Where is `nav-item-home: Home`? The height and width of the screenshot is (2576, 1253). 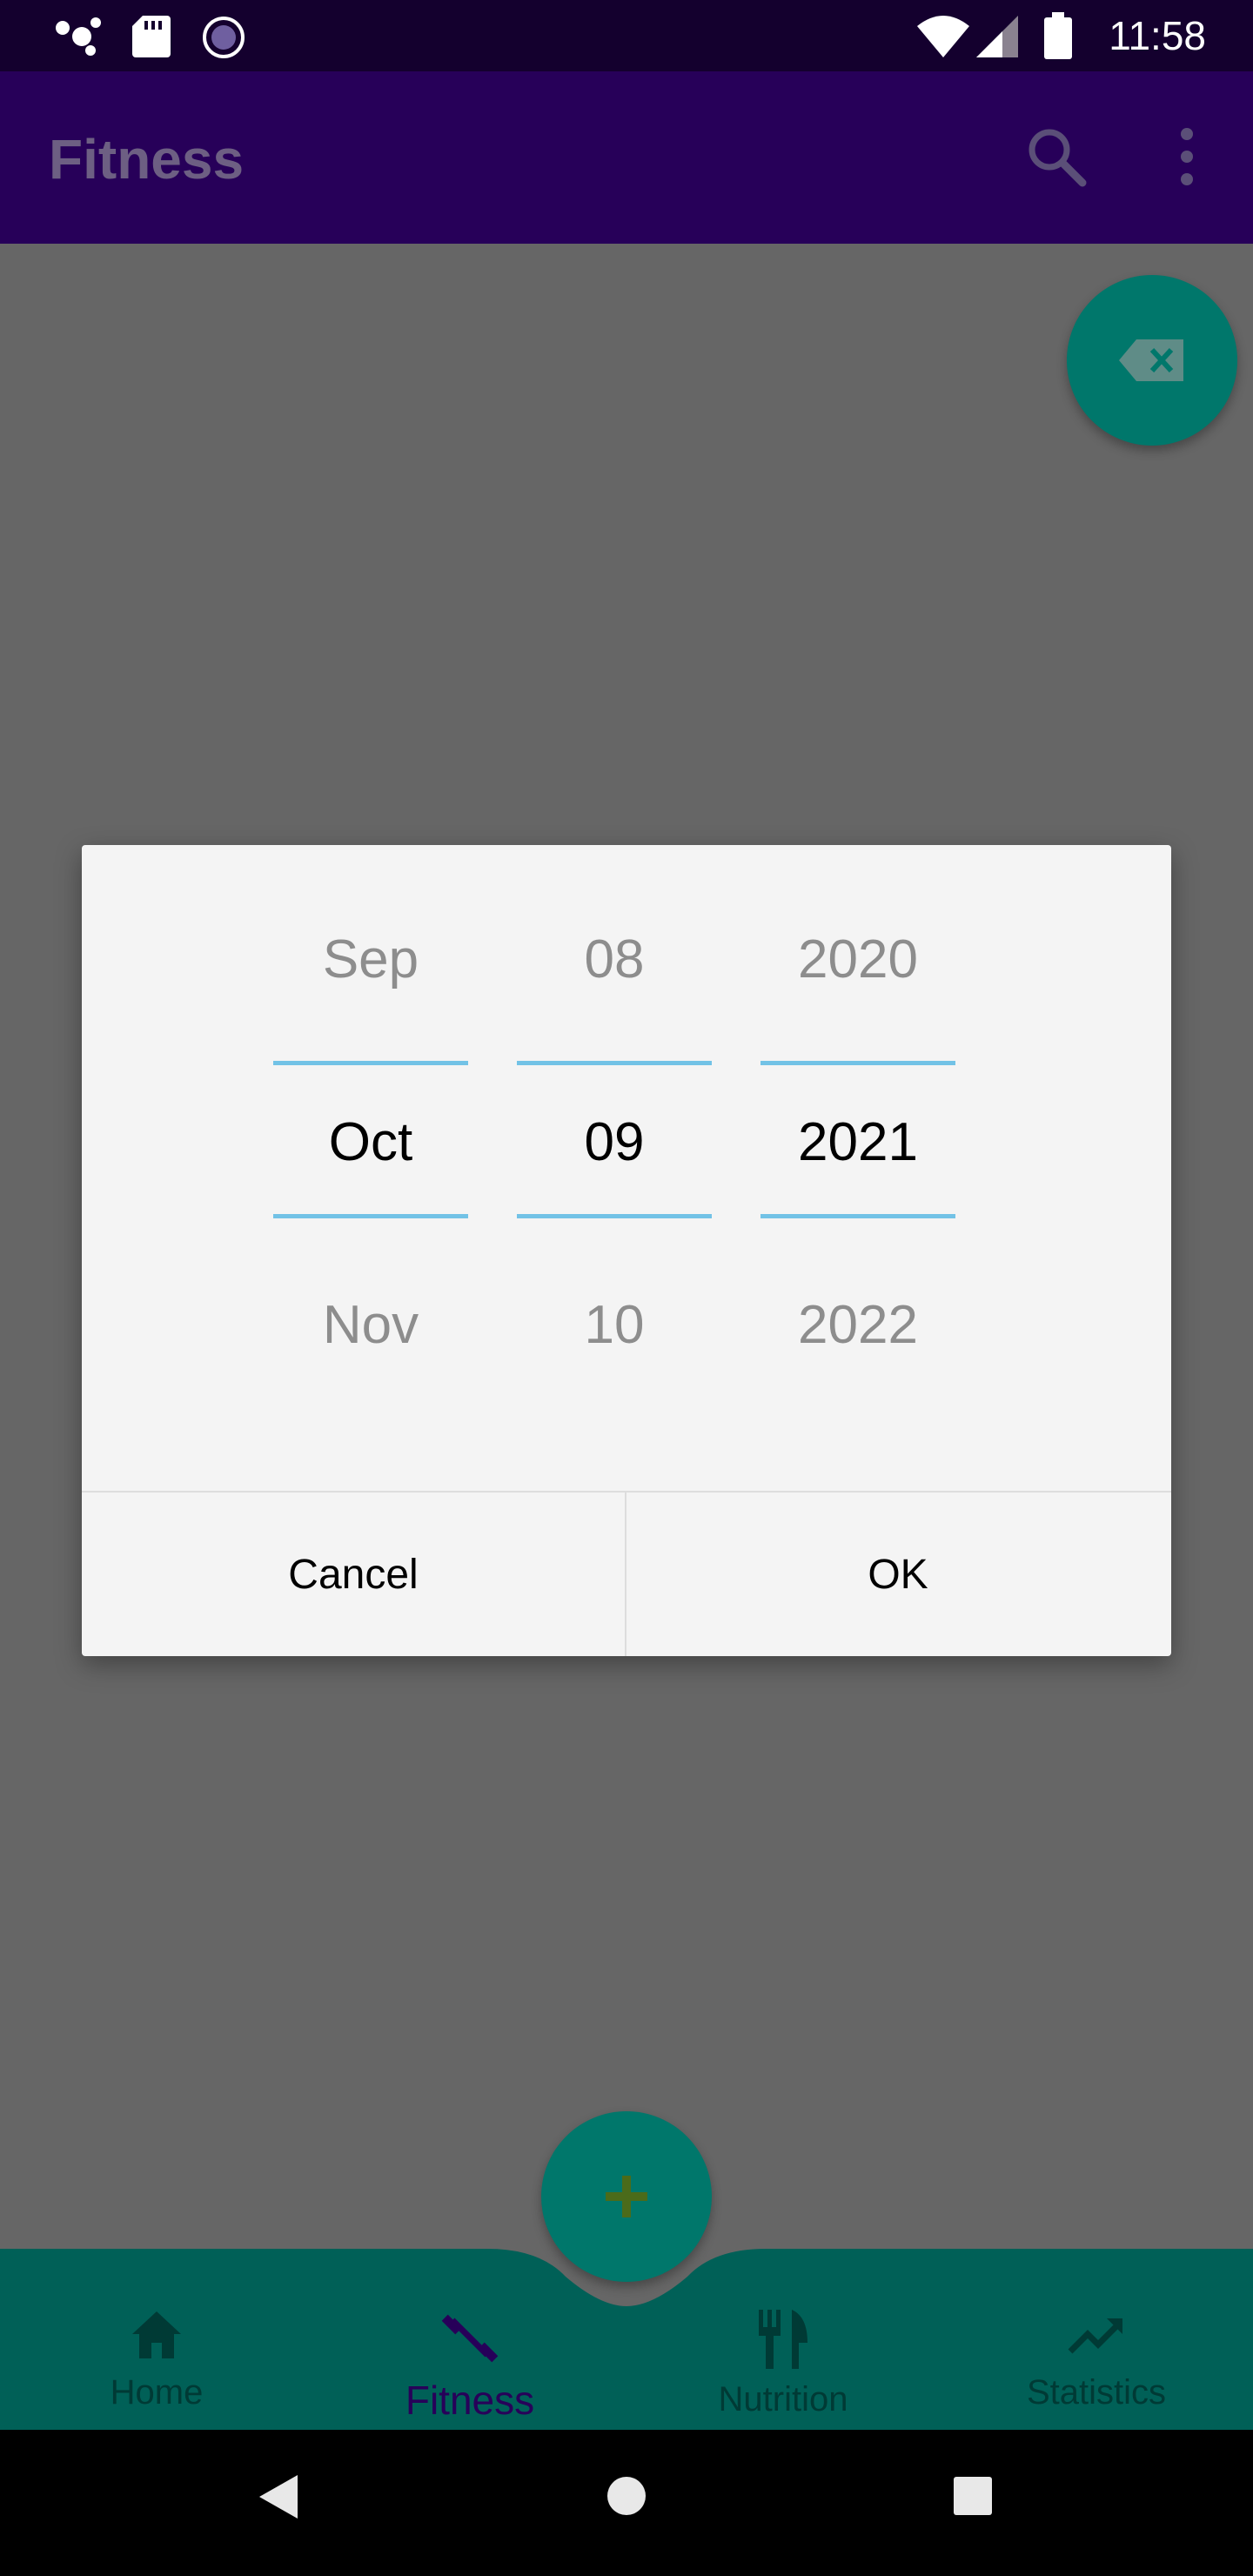 nav-item-home: Home is located at coordinates (157, 2369).